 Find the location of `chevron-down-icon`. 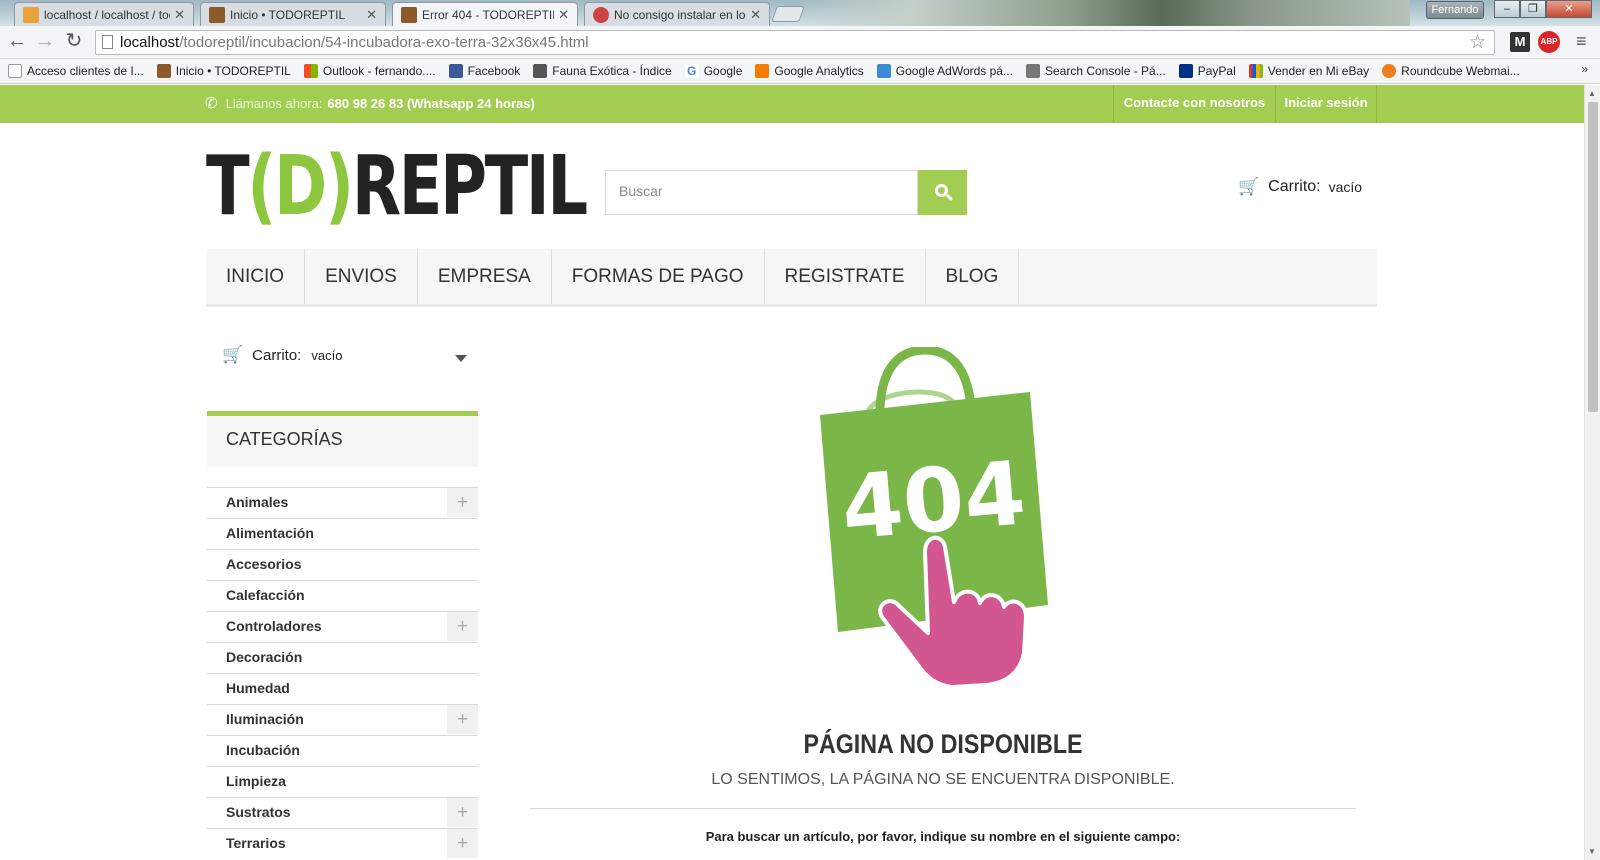

chevron-down-icon is located at coordinates (461, 358).